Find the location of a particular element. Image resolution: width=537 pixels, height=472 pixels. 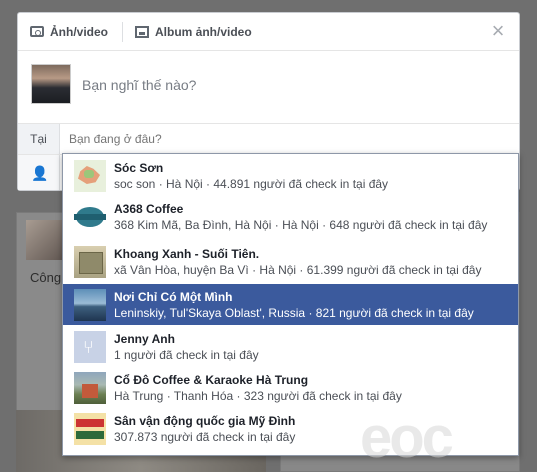

background-post-text: Công is located at coordinates (46, 277).